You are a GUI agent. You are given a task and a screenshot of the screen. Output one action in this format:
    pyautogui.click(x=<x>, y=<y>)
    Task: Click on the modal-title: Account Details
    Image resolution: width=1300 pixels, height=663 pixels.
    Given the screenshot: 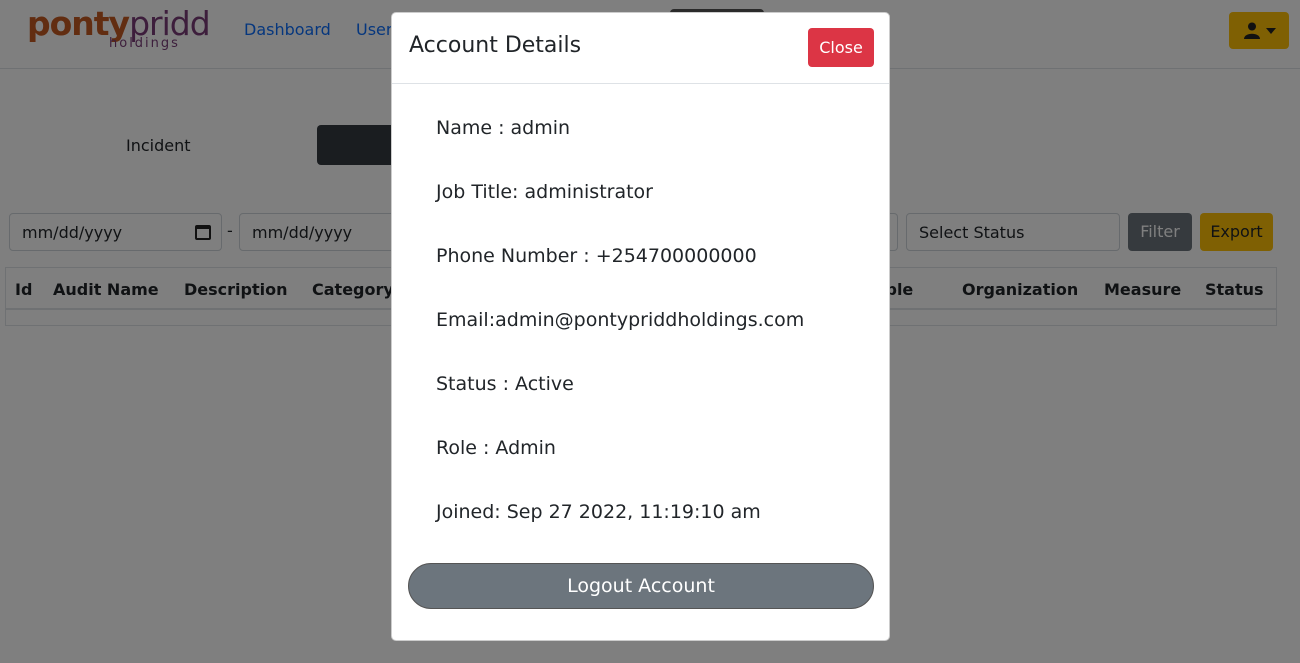 What is the action you would take?
    pyautogui.click(x=495, y=45)
    